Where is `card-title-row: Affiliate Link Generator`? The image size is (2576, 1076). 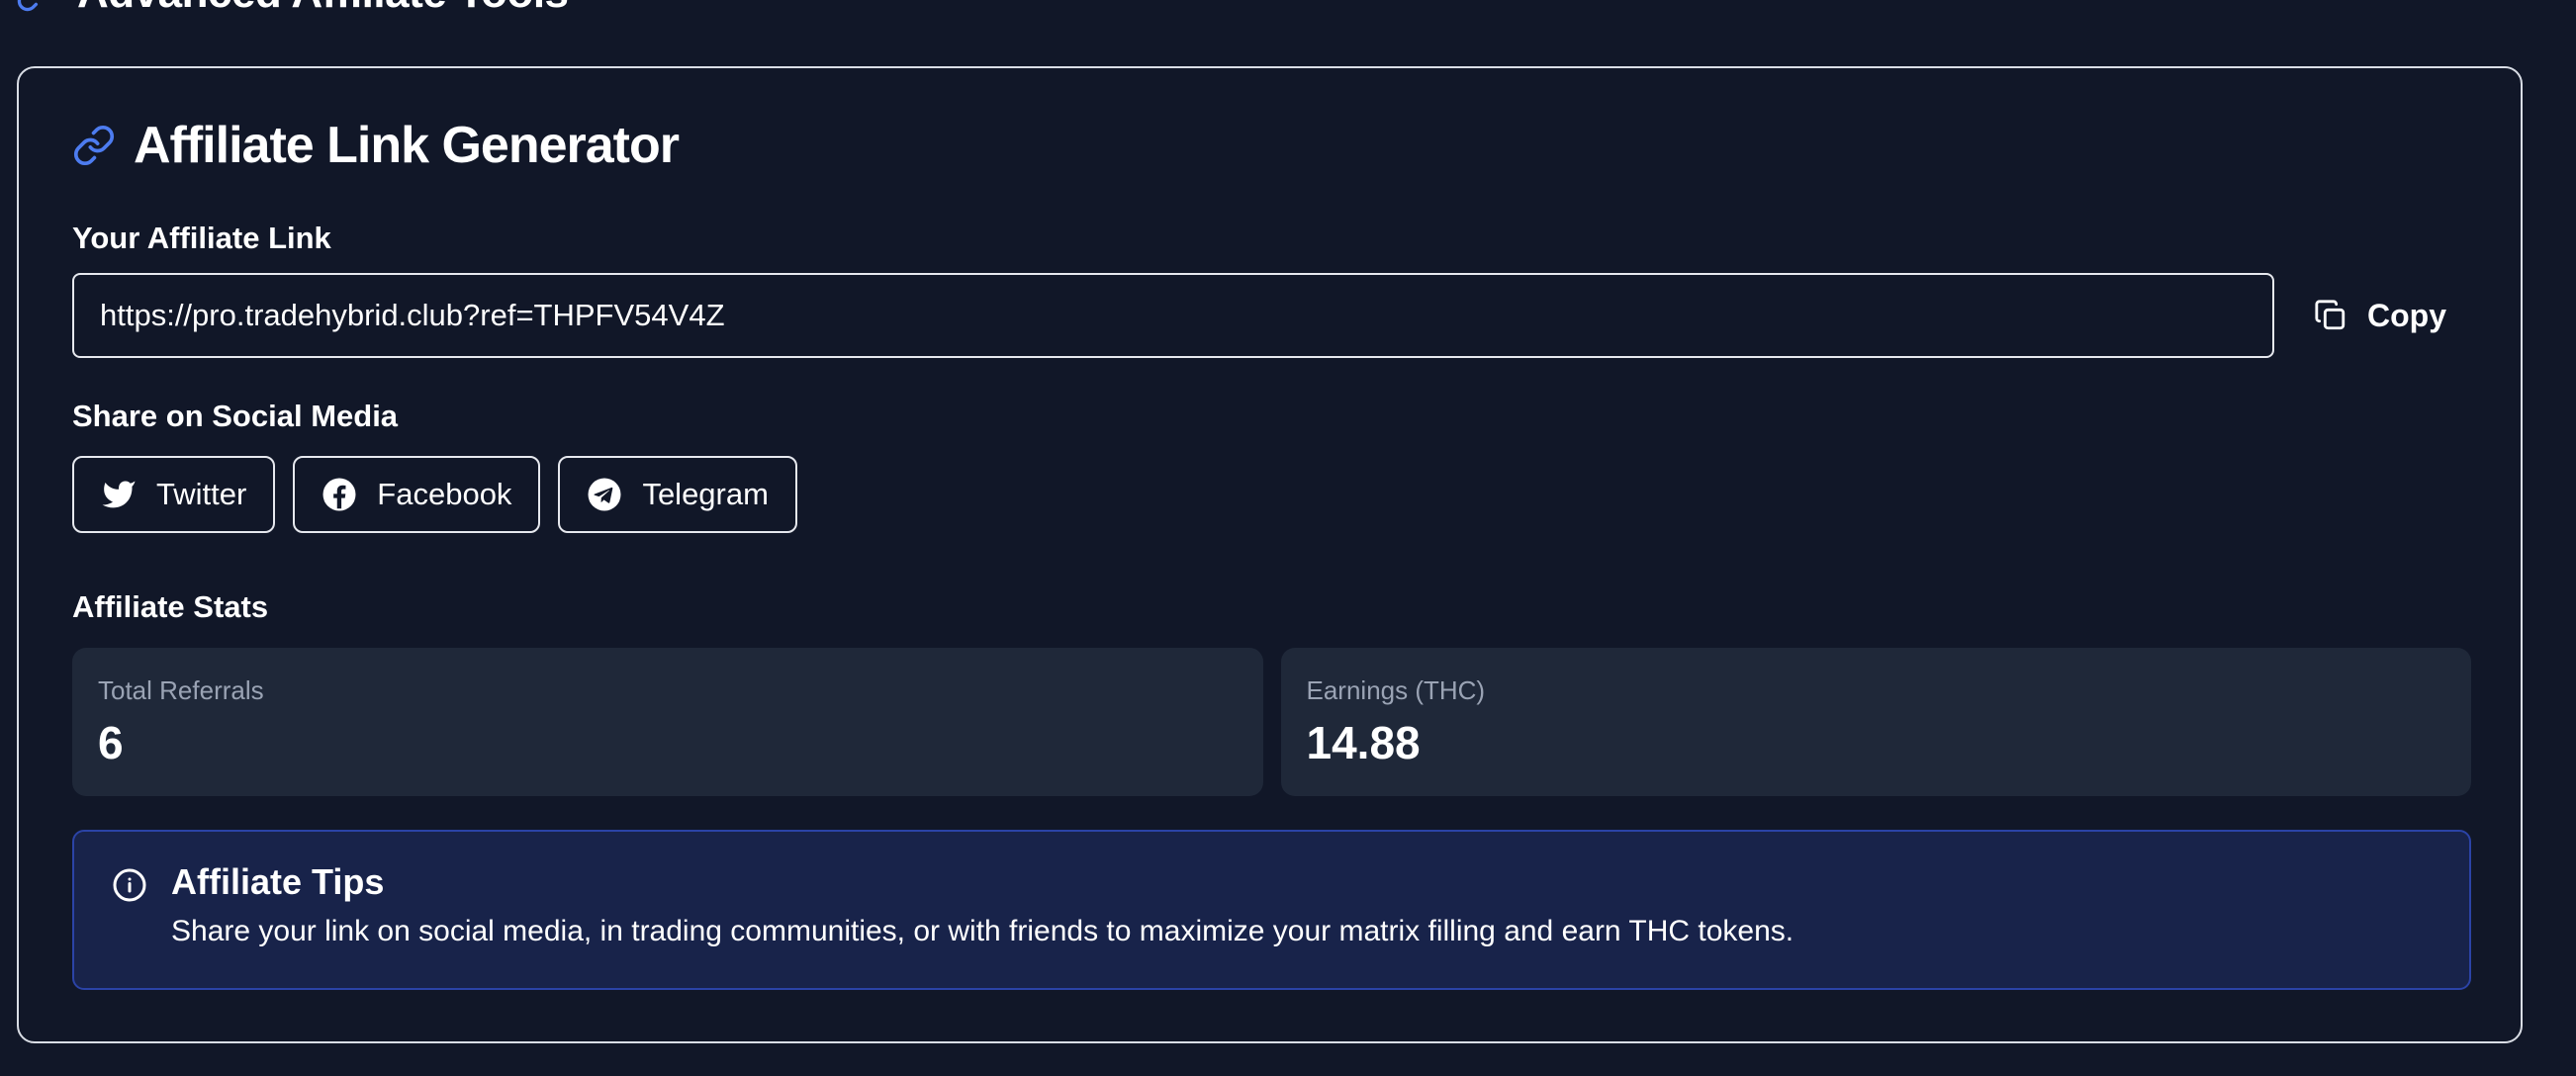 card-title-row: Affiliate Link Generator is located at coordinates (376, 145).